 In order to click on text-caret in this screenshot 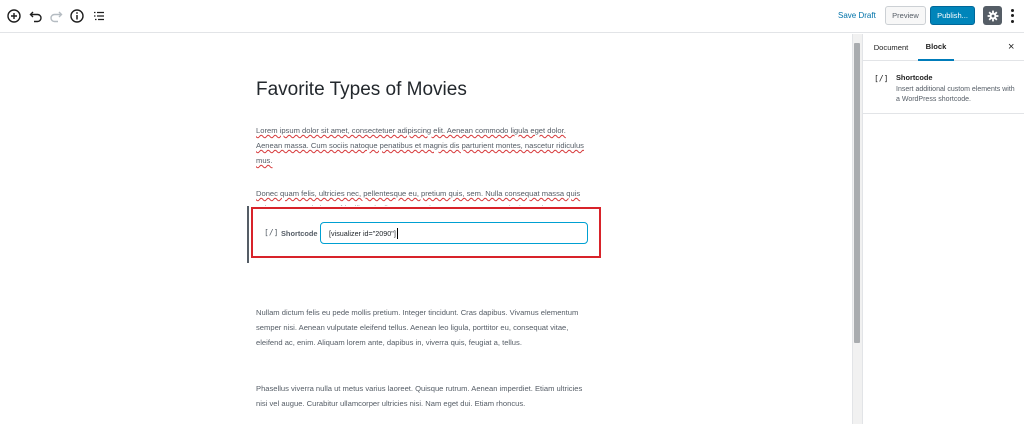, I will do `click(397, 233)`.